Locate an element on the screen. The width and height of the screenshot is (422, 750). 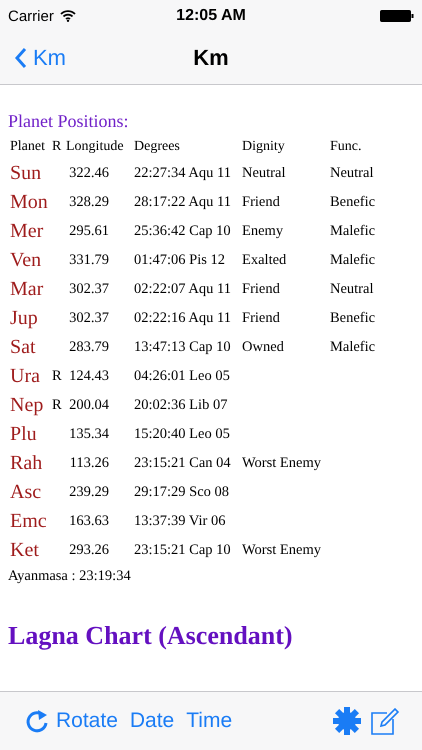
column-header: Planet is located at coordinates (27, 147).